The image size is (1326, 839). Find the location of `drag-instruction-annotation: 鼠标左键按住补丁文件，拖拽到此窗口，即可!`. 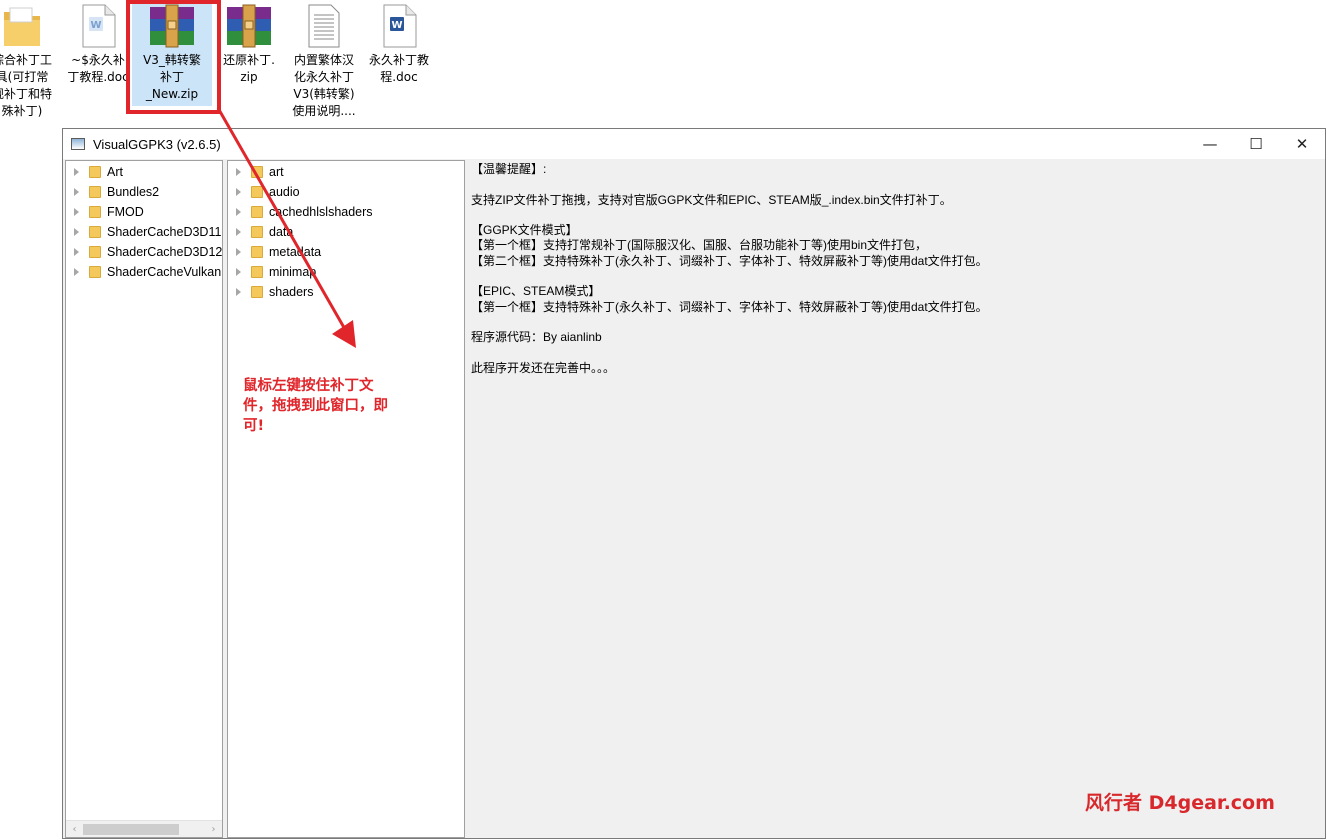

drag-instruction-annotation: 鼠标左键按住补丁文件，拖拽到此窗口，即可! is located at coordinates (315, 406).